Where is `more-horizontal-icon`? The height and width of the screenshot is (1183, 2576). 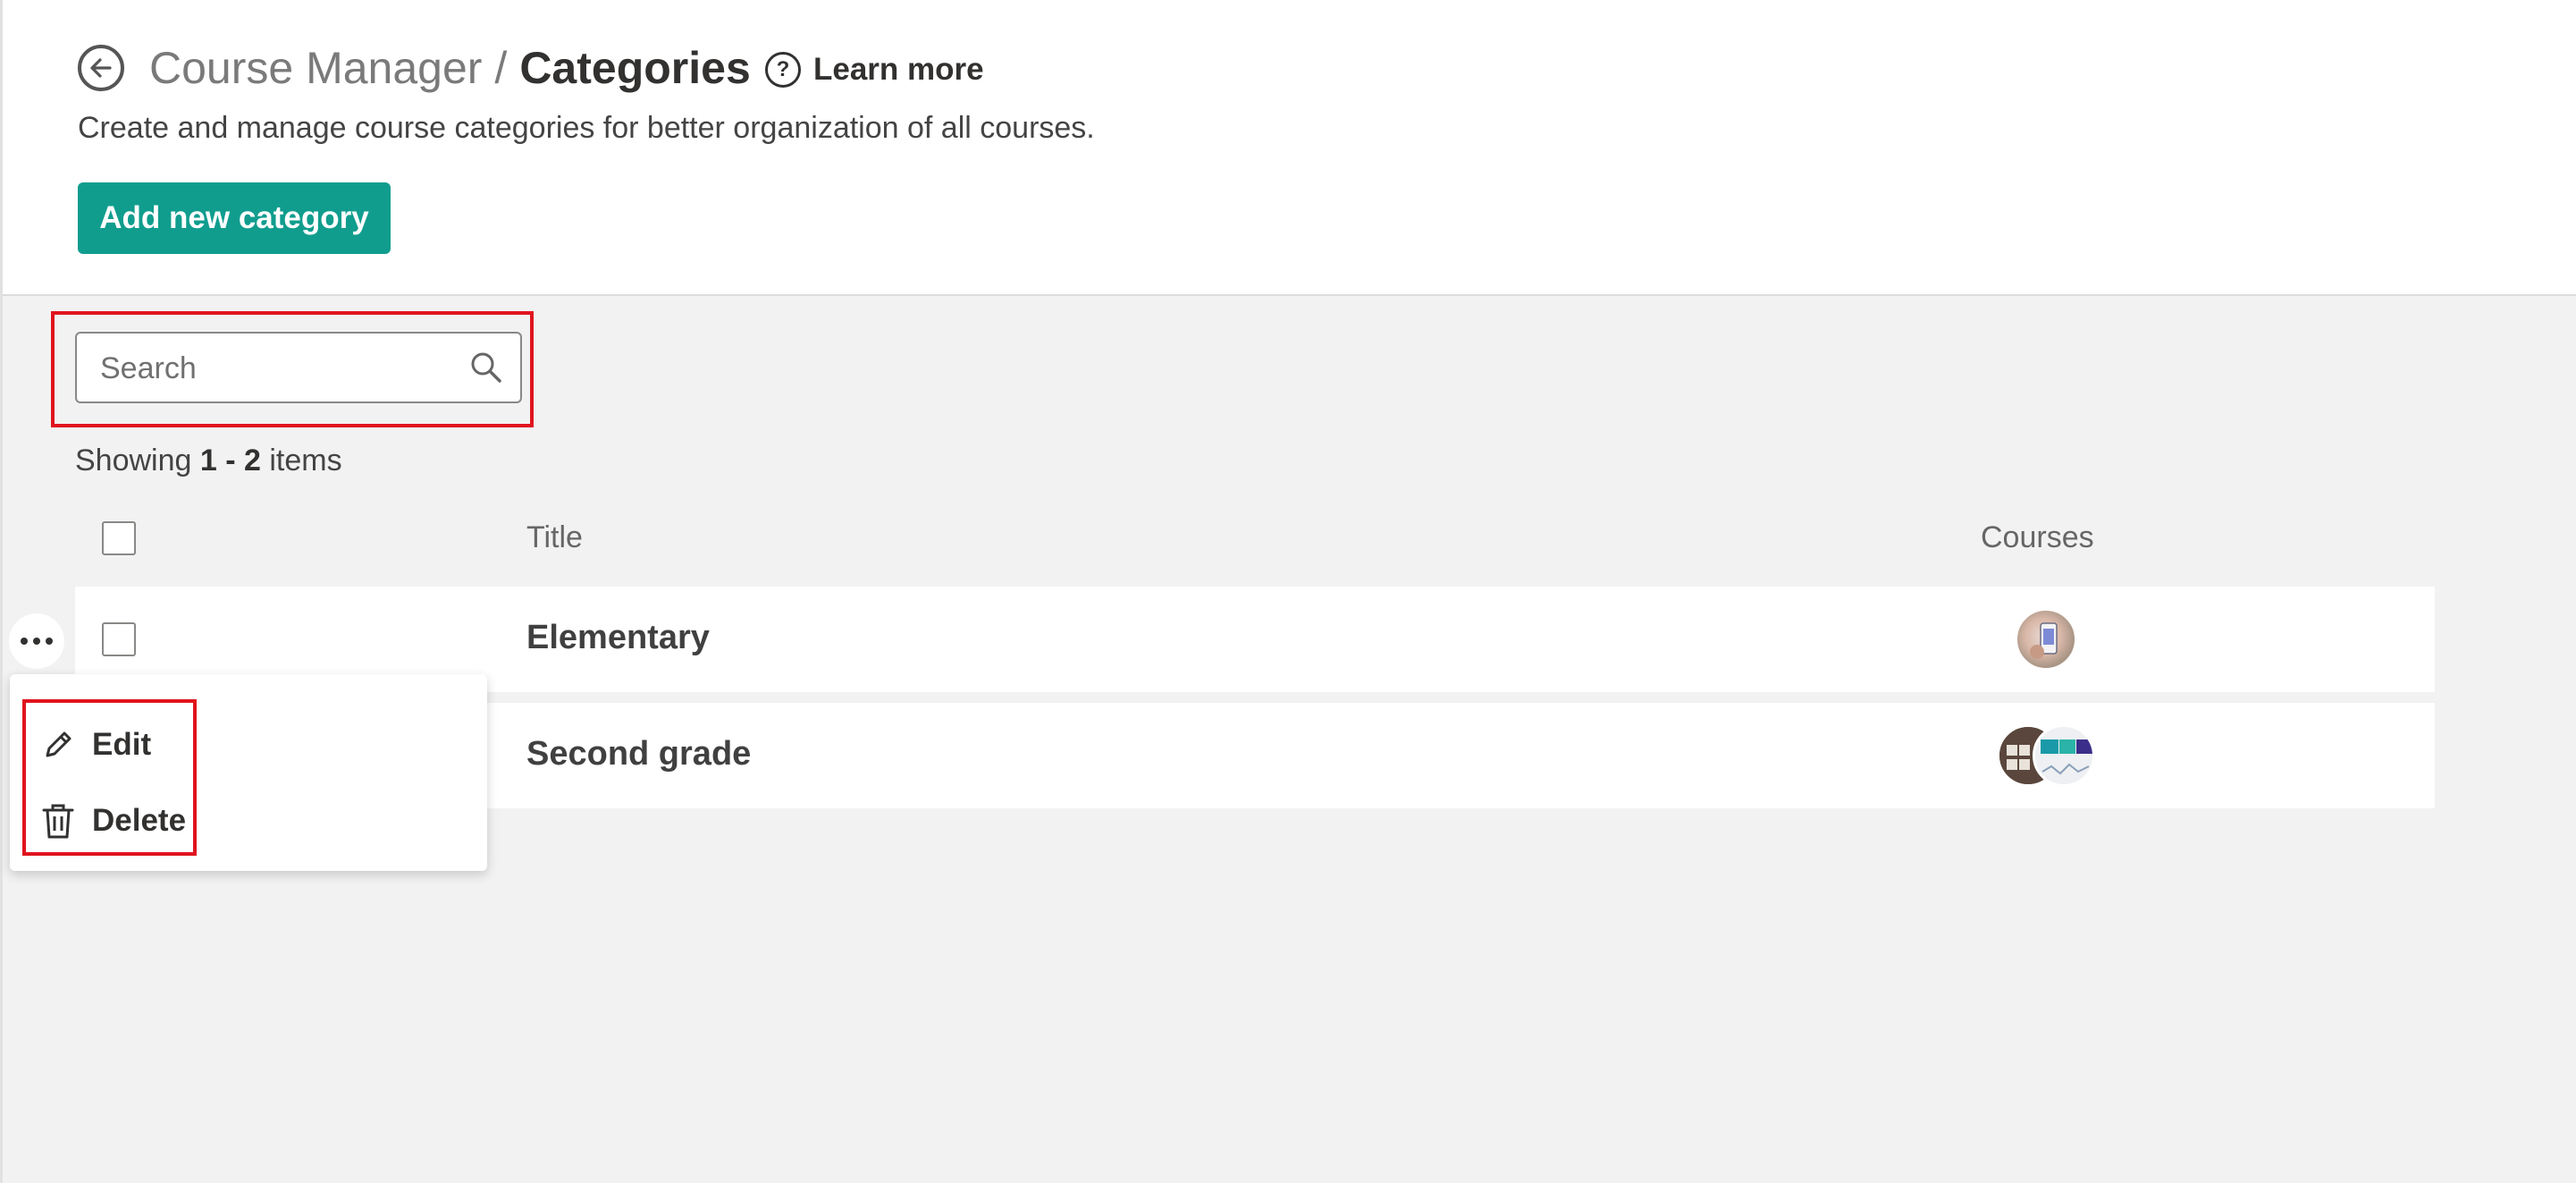 more-horizontal-icon is located at coordinates (37, 641).